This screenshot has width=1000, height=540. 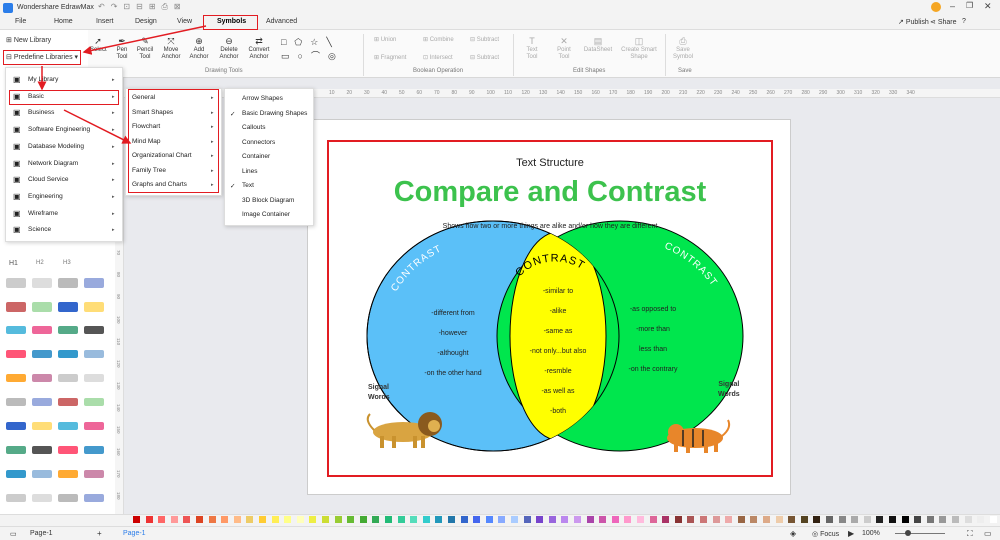 I want to click on page-tab: Page-1, so click(x=134, y=533).